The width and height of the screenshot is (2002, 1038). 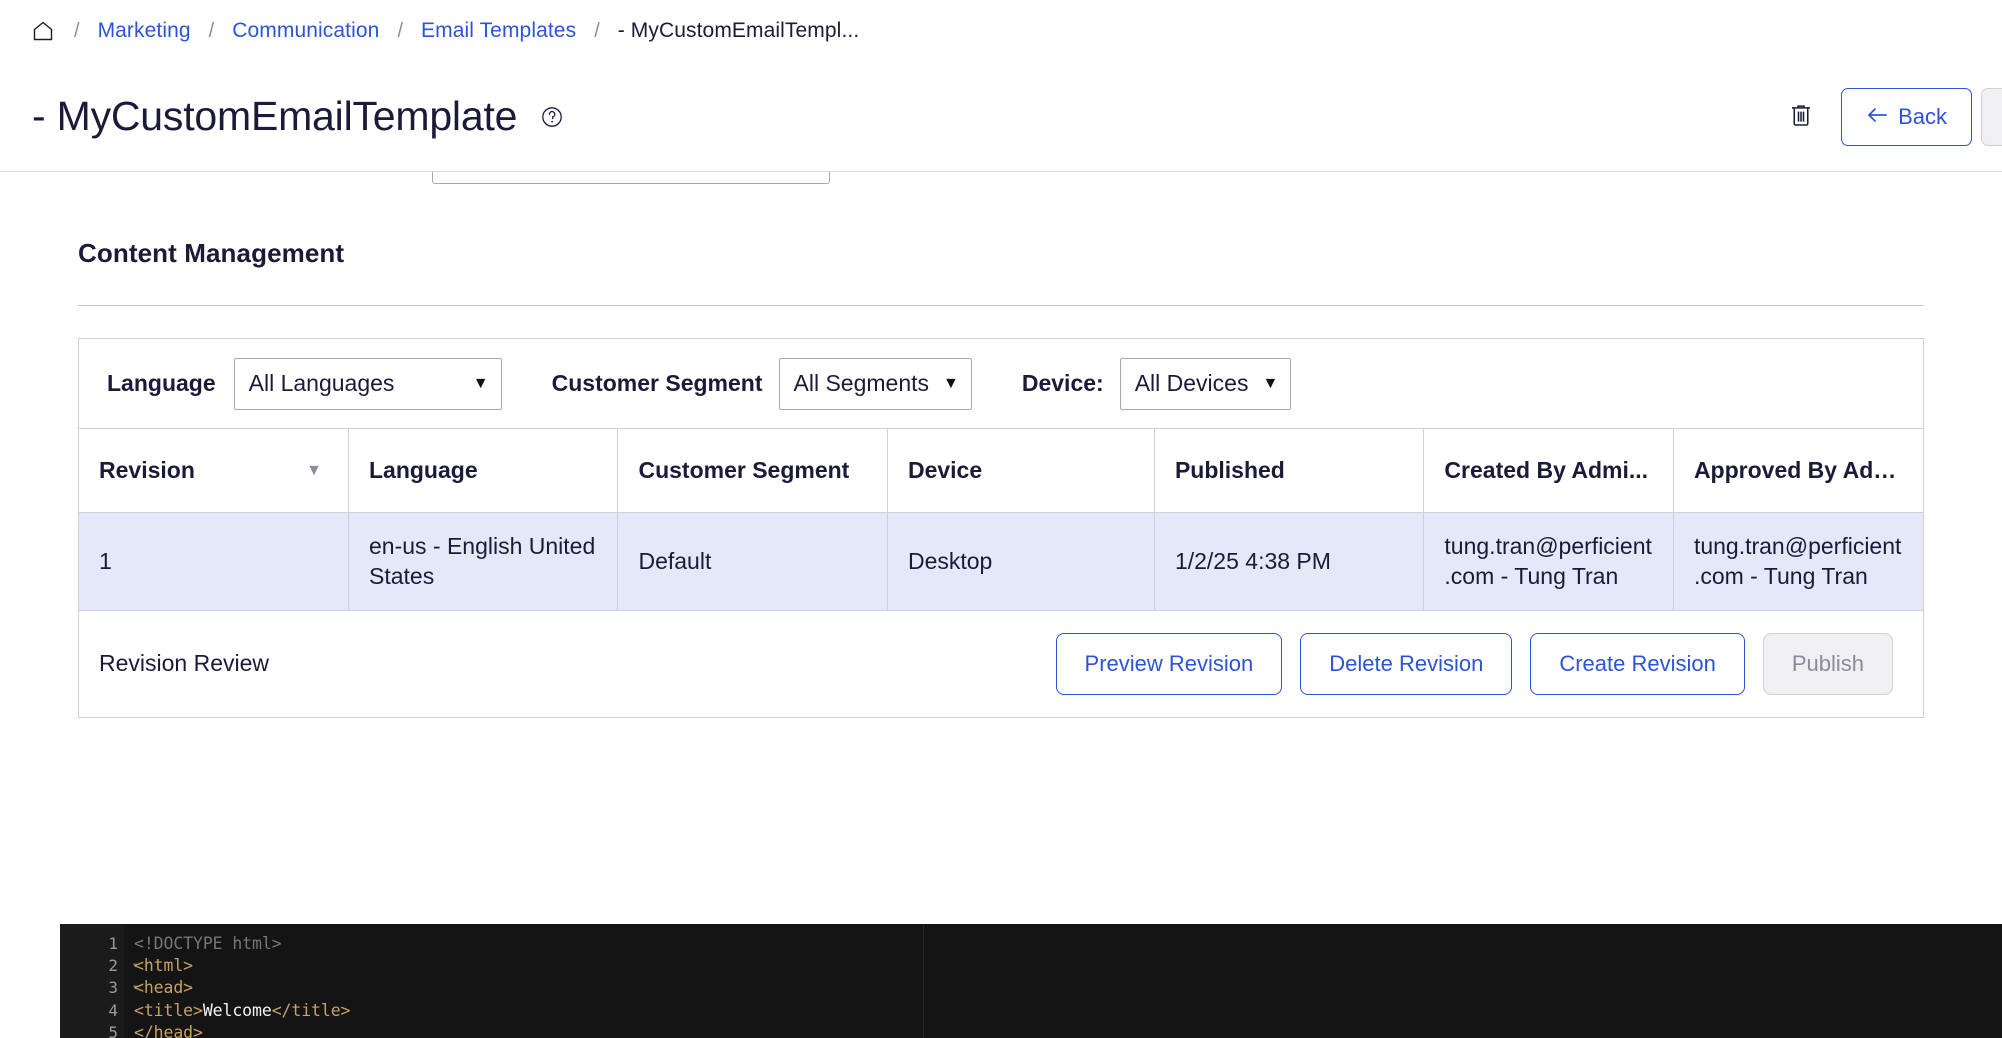 What do you see at coordinates (752, 561) in the screenshot?
I see `cell-customer-segment: Default` at bounding box center [752, 561].